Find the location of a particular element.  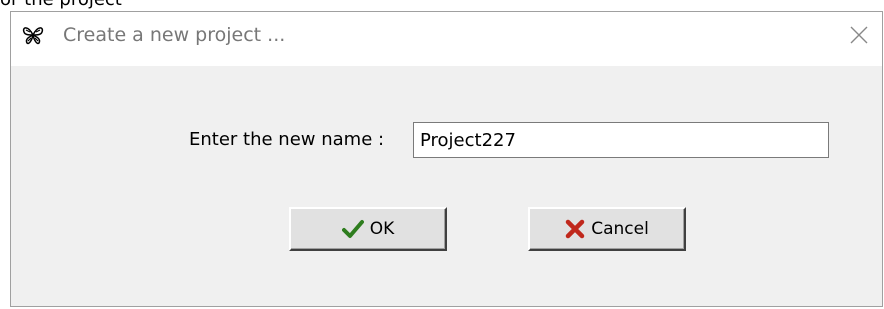

ok-label: OK is located at coordinates (382, 229).